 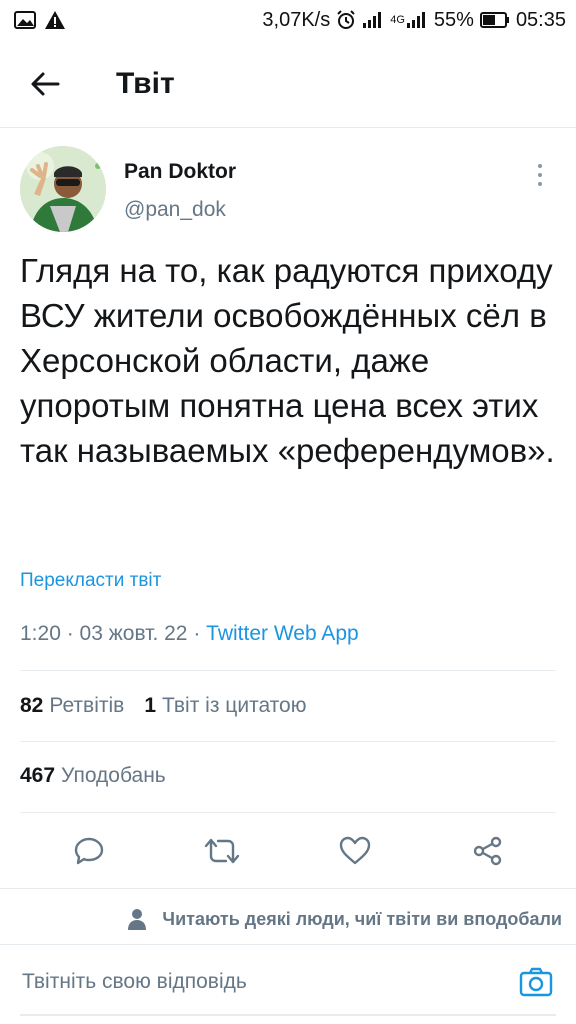 I want to click on tweet-date: 03 жовт. 22, so click(x=133, y=633).